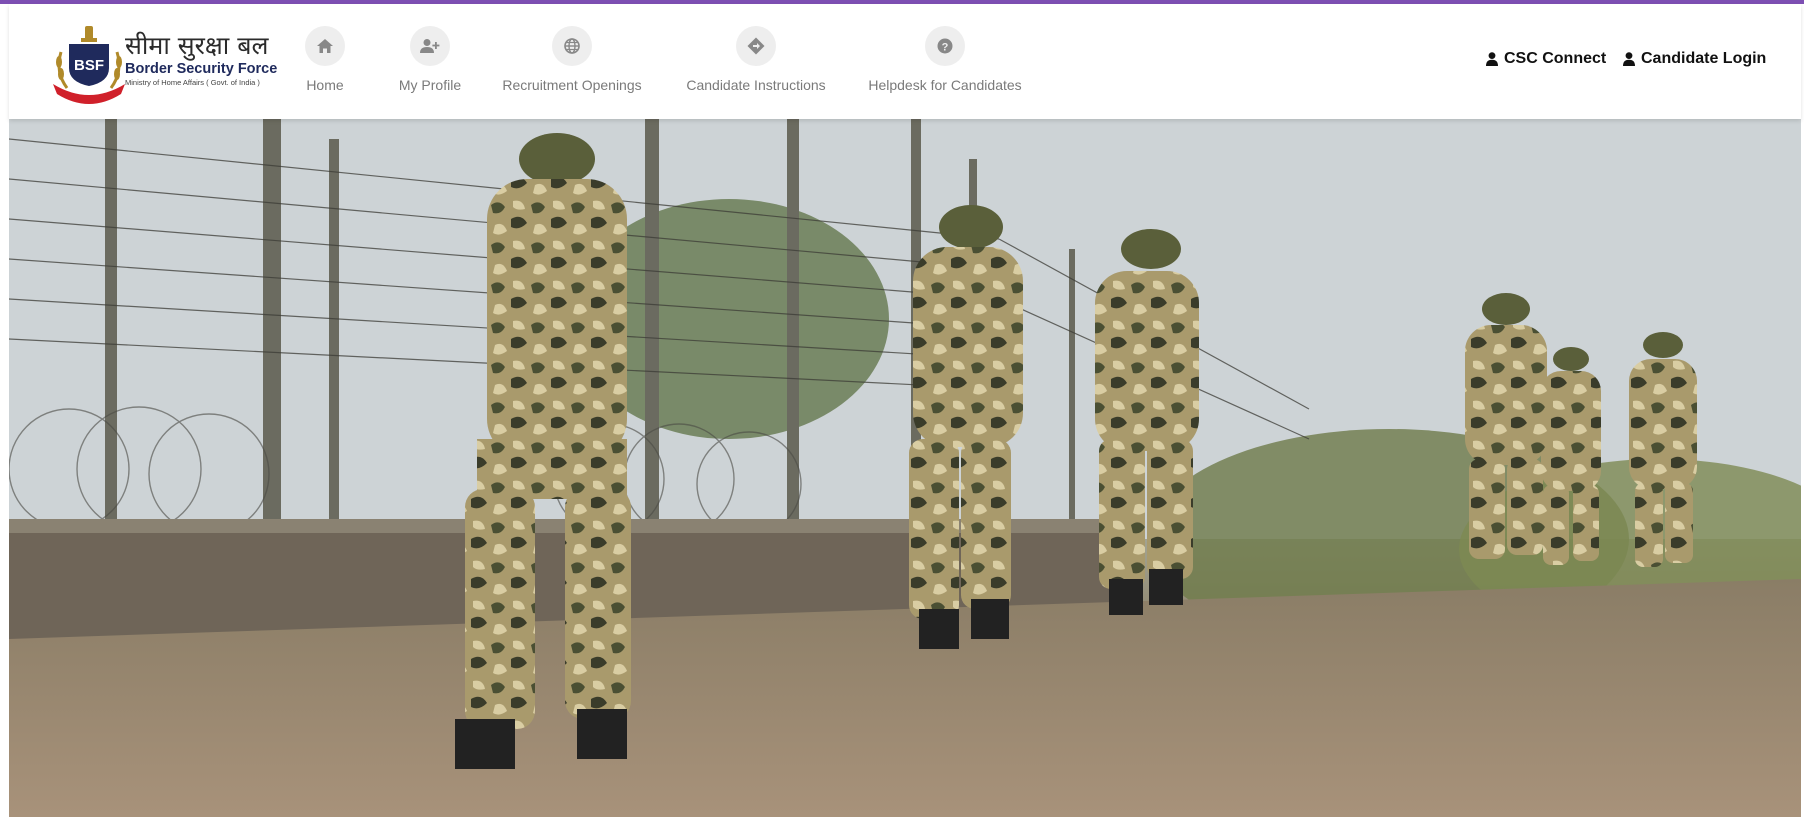  What do you see at coordinates (430, 85) in the screenshot?
I see `nav-label-my-profile: My Profile` at bounding box center [430, 85].